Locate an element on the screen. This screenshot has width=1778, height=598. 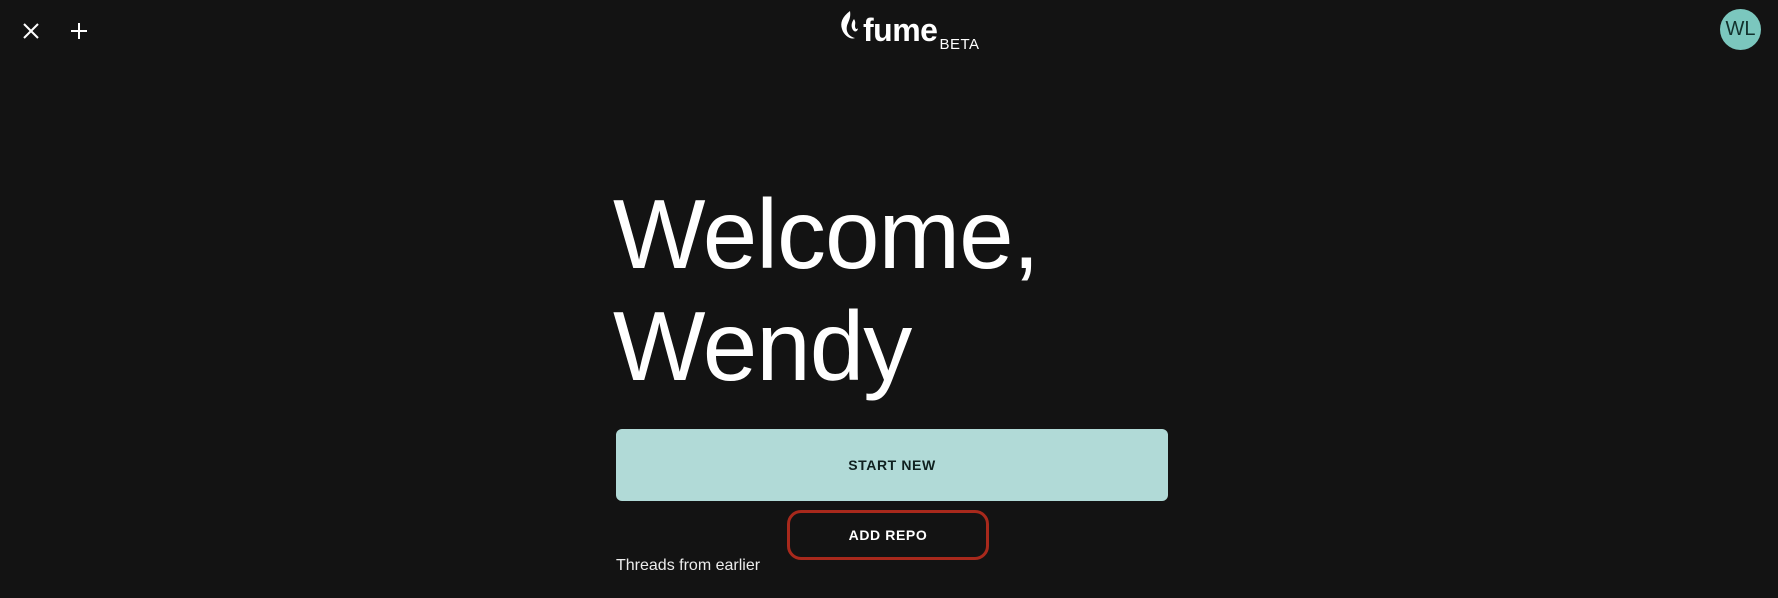
close-icon is located at coordinates (31, 31).